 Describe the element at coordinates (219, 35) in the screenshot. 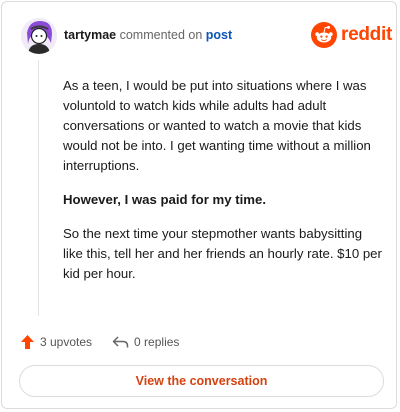

I see `post-link: post` at that location.